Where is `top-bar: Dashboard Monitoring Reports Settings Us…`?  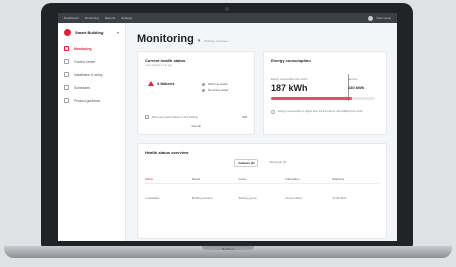 top-bar: Dashboard Monitoring Reports Settings Us… is located at coordinates (227, 18).